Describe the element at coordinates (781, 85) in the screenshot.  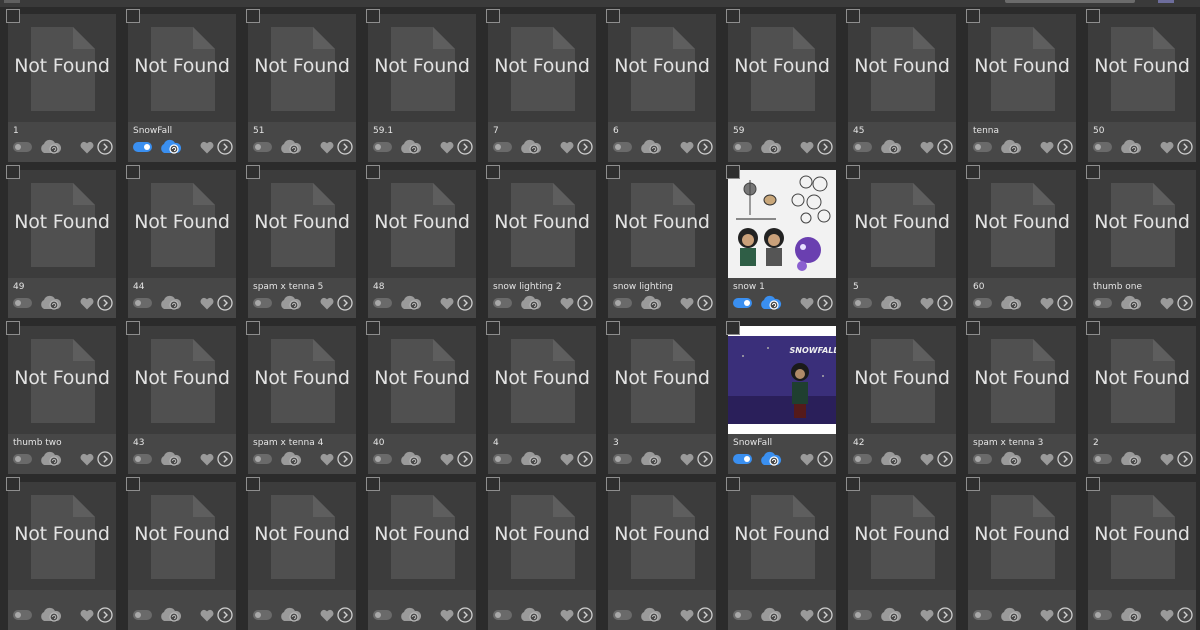
I see `file-card: Not Found 59` at that location.